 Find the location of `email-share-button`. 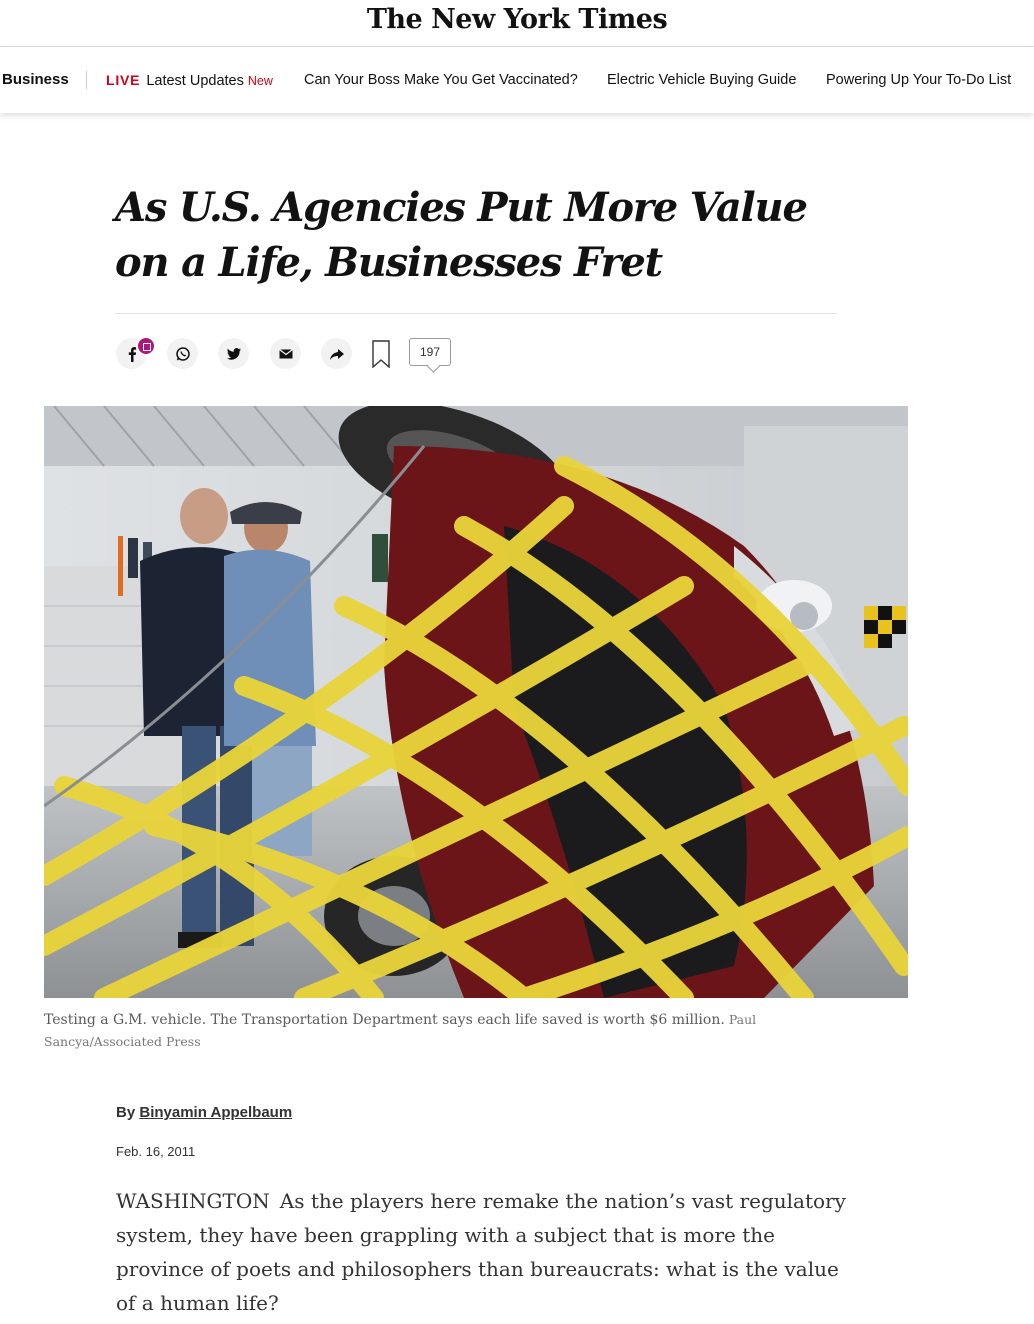

email-share-button is located at coordinates (285, 353).